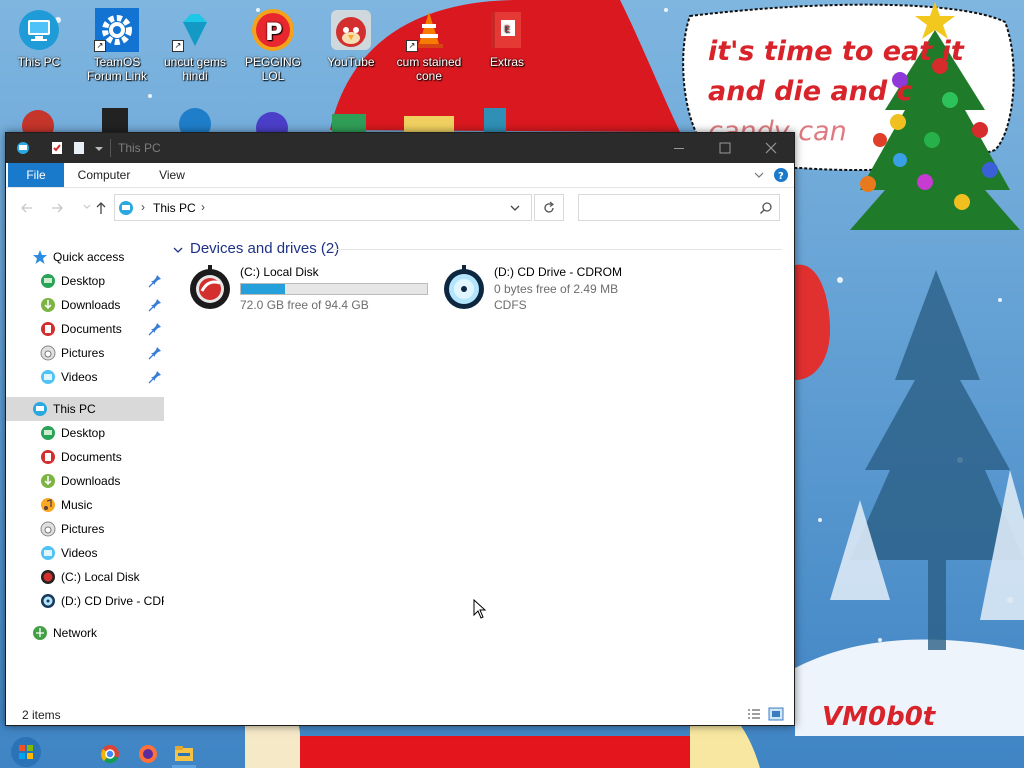 This screenshot has width=1024, height=768. I want to click on recent-locations-icon, so click(87, 206).